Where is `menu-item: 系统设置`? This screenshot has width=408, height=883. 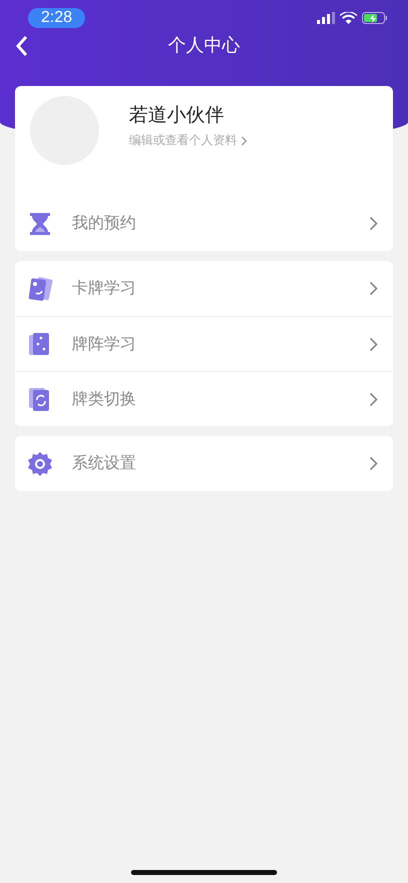
menu-item: 系统设置 is located at coordinates (204, 463).